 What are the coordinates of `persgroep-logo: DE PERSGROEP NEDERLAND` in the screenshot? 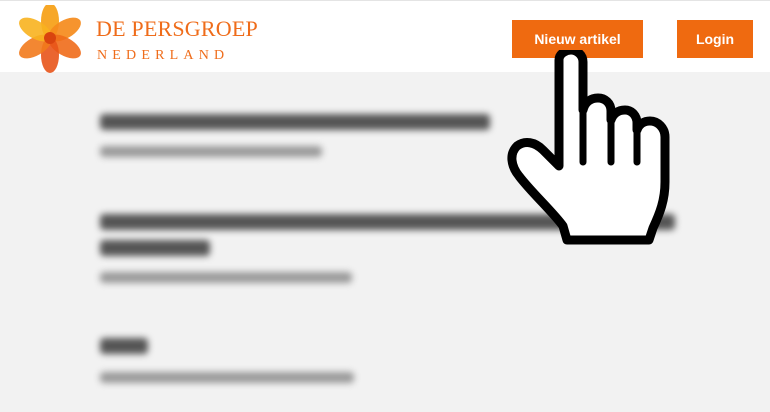 It's located at (137, 39).